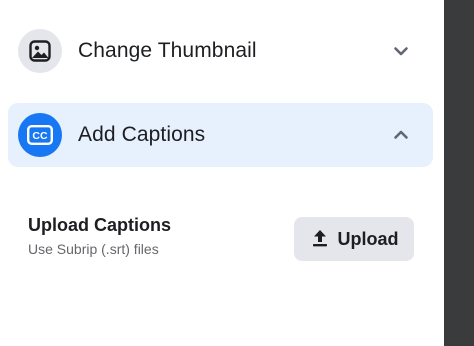 The height and width of the screenshot is (346, 474). I want to click on upload-icon, so click(320, 239).